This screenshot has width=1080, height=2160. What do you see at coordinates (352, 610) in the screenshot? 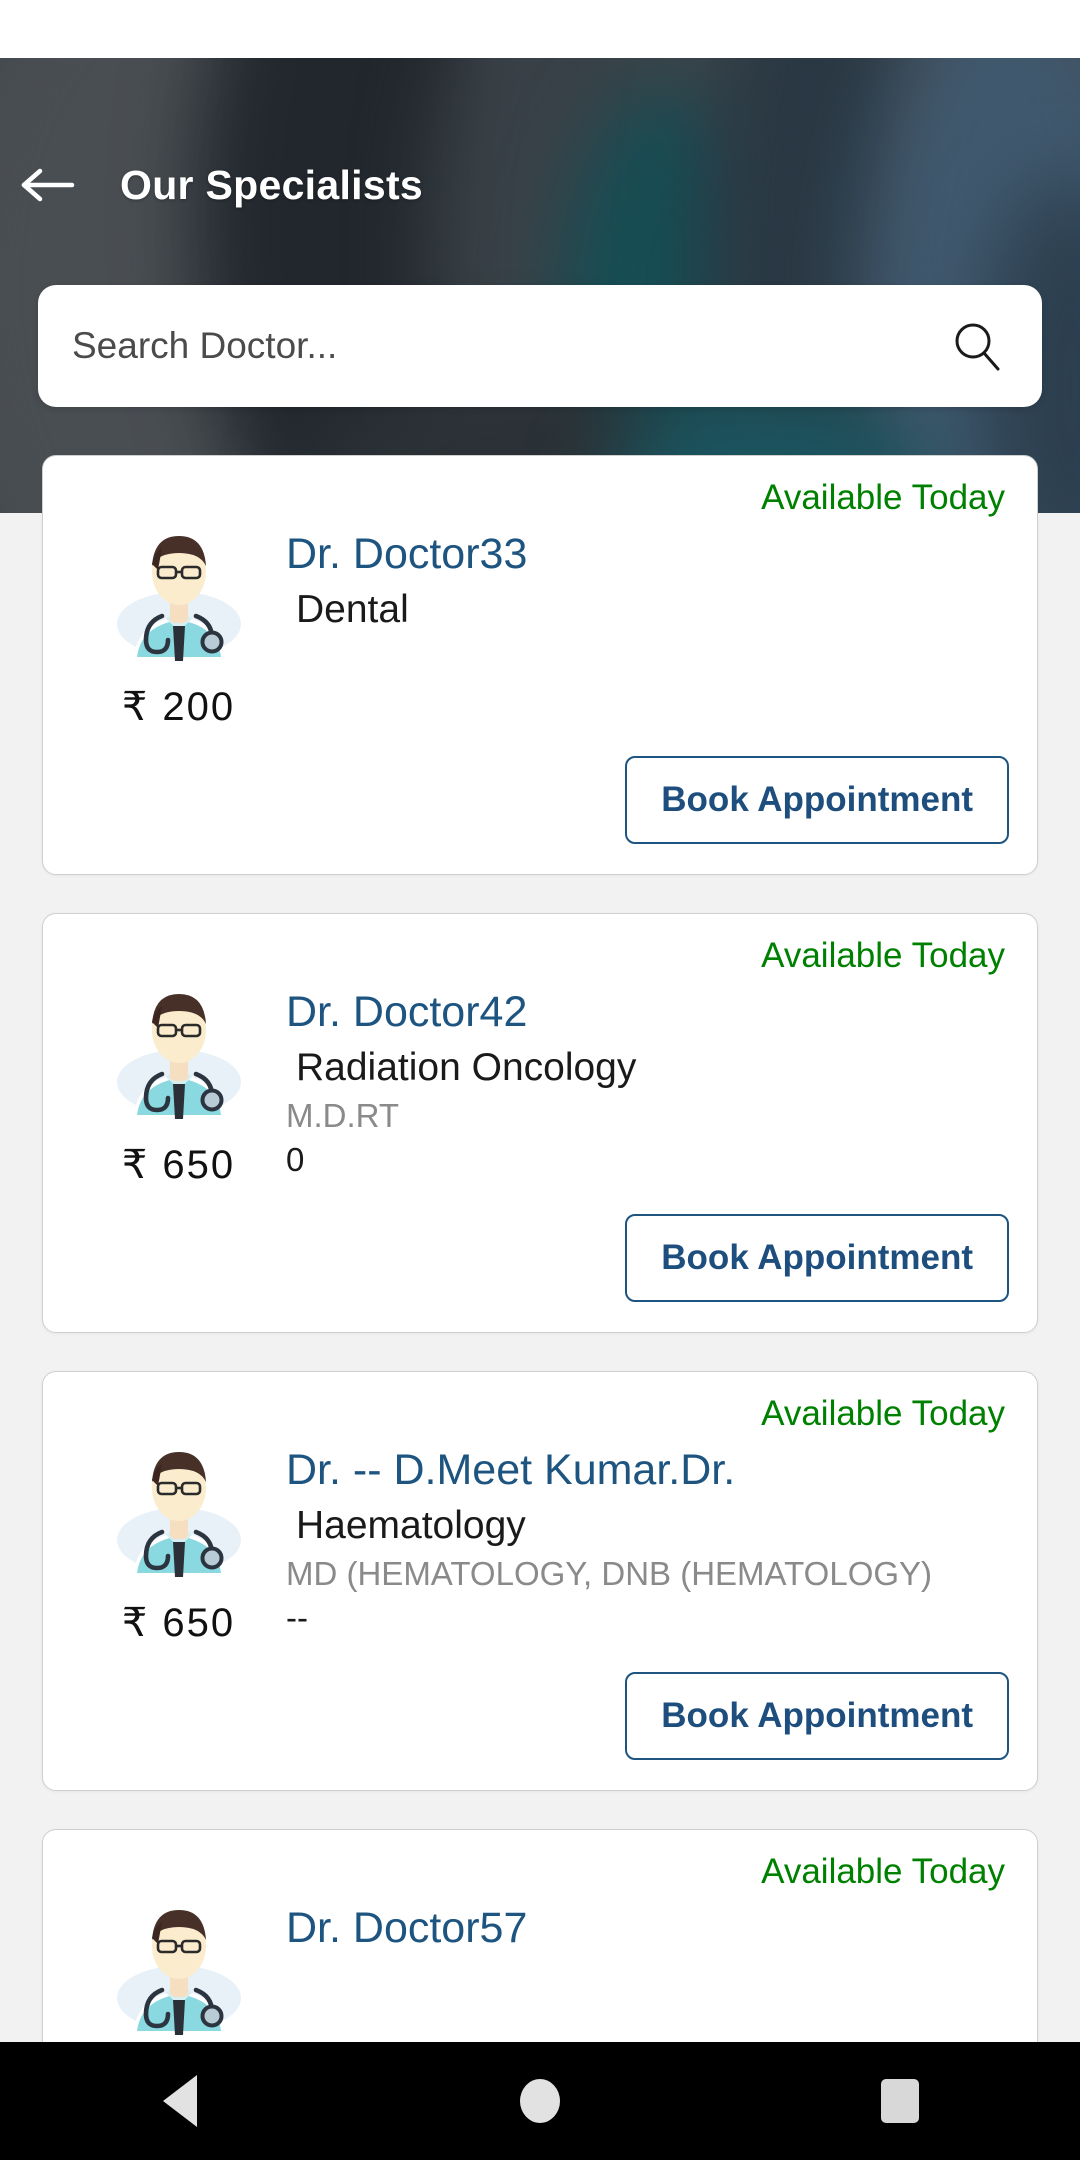
I see `doctor-specialty: Dental` at bounding box center [352, 610].